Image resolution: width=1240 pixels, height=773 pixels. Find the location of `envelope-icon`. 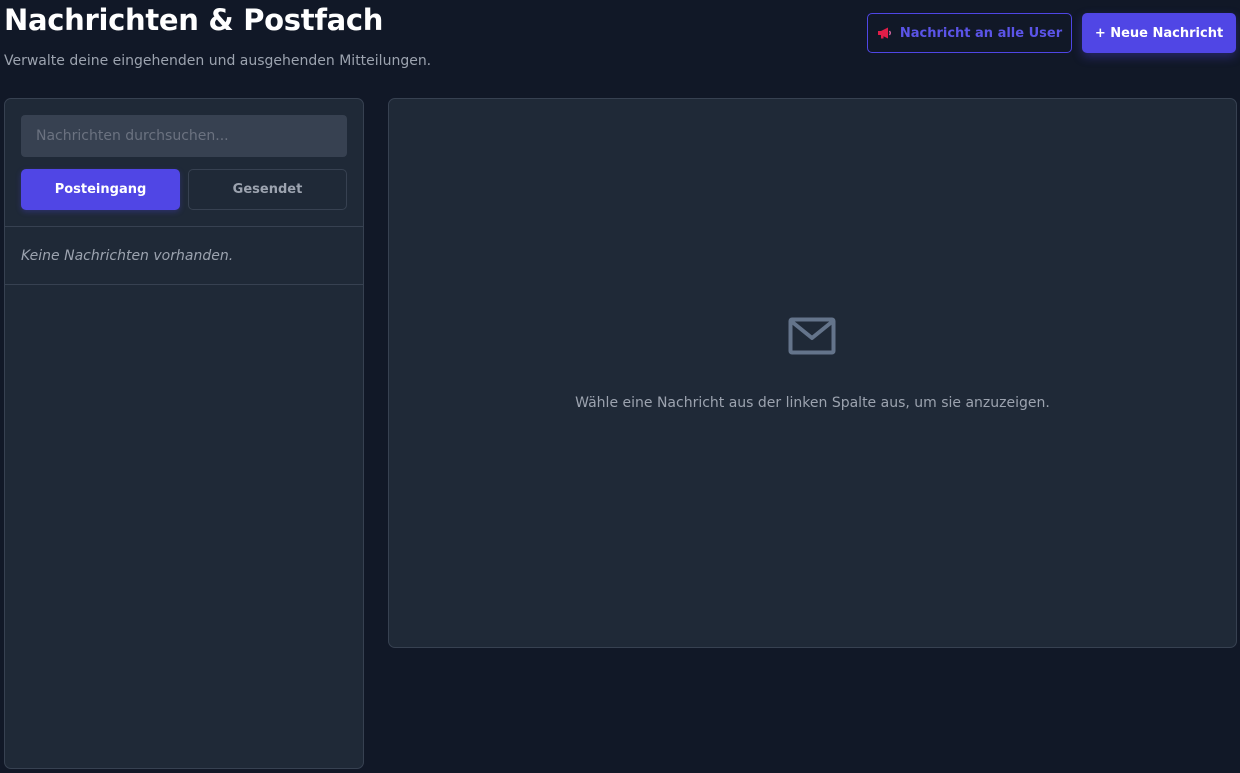

envelope-icon is located at coordinates (812, 336).